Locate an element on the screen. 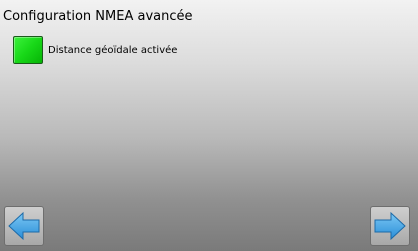 The width and height of the screenshot is (418, 251). next-button is located at coordinates (390, 226).